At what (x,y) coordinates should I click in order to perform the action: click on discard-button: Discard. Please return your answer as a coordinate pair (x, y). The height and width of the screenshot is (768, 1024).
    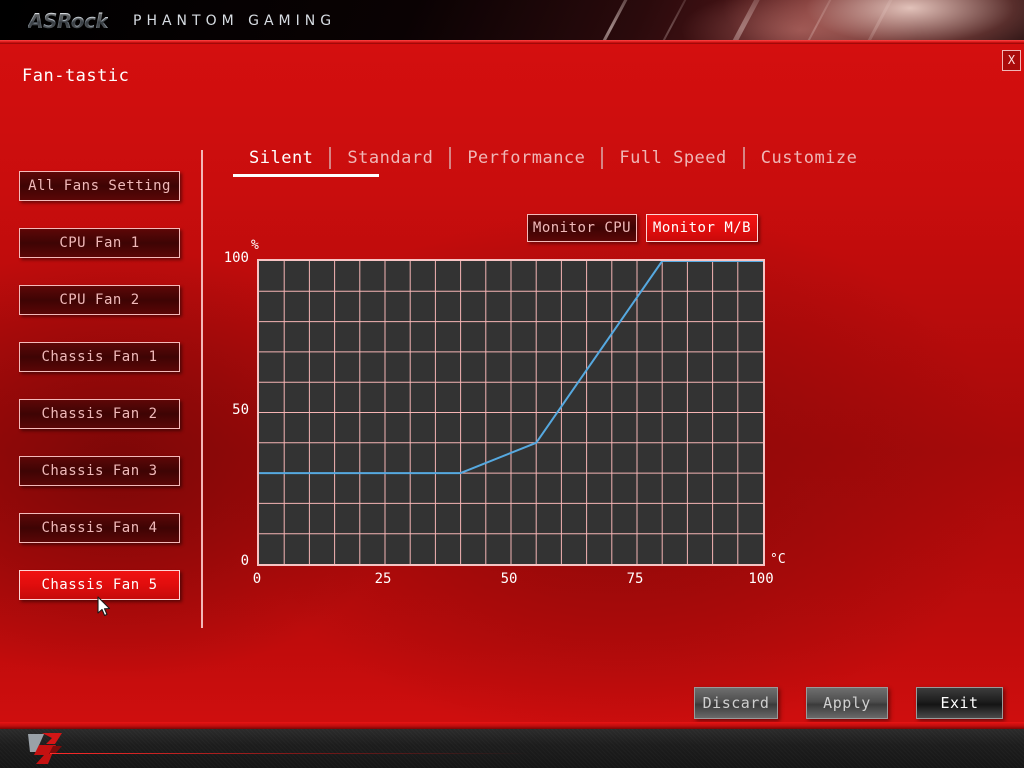
    Looking at the image, I should click on (736, 703).